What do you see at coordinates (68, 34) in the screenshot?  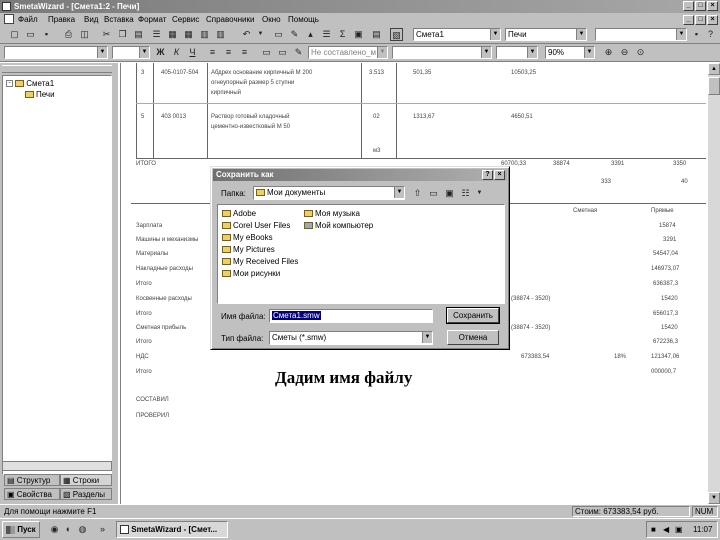 I see `print-icon: ⎙` at bounding box center [68, 34].